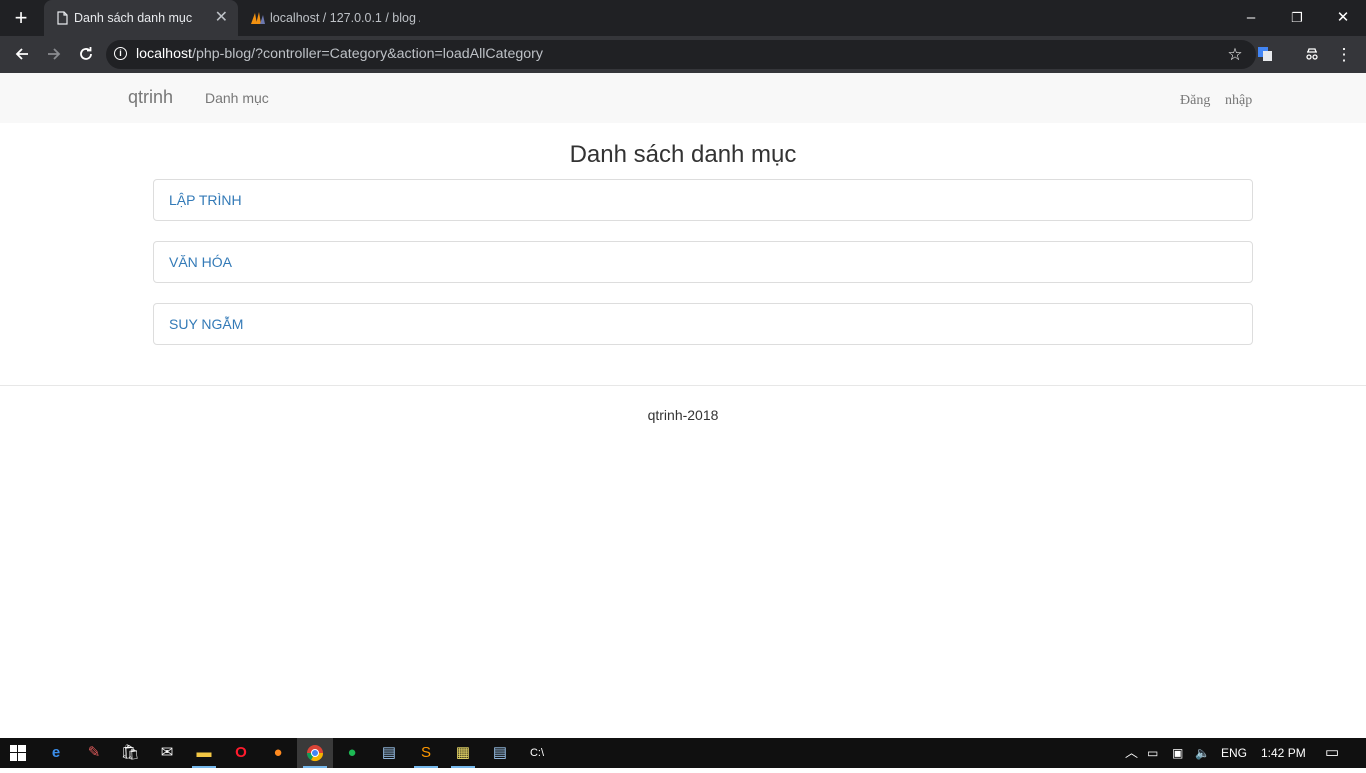  What do you see at coordinates (1332, 753) in the screenshot?
I see `notification-center-icon: ▭` at bounding box center [1332, 753].